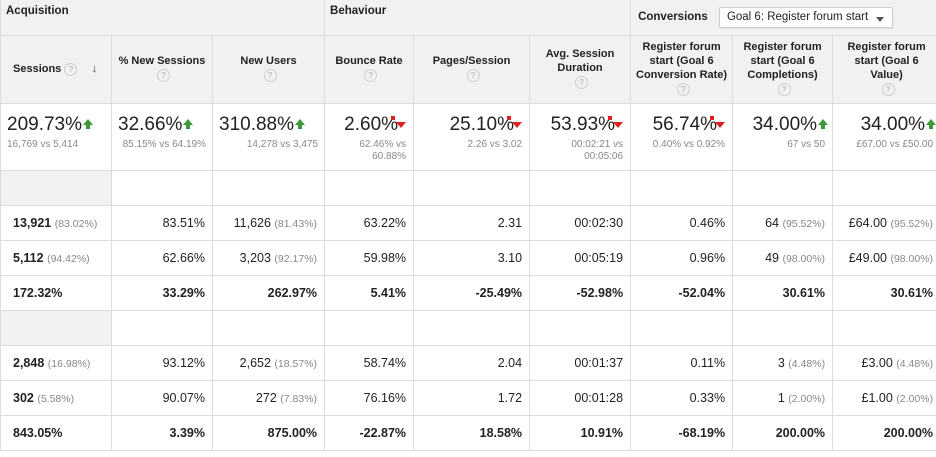  Describe the element at coordinates (292, 432) in the screenshot. I see `cell-value: 875.00%` at that location.